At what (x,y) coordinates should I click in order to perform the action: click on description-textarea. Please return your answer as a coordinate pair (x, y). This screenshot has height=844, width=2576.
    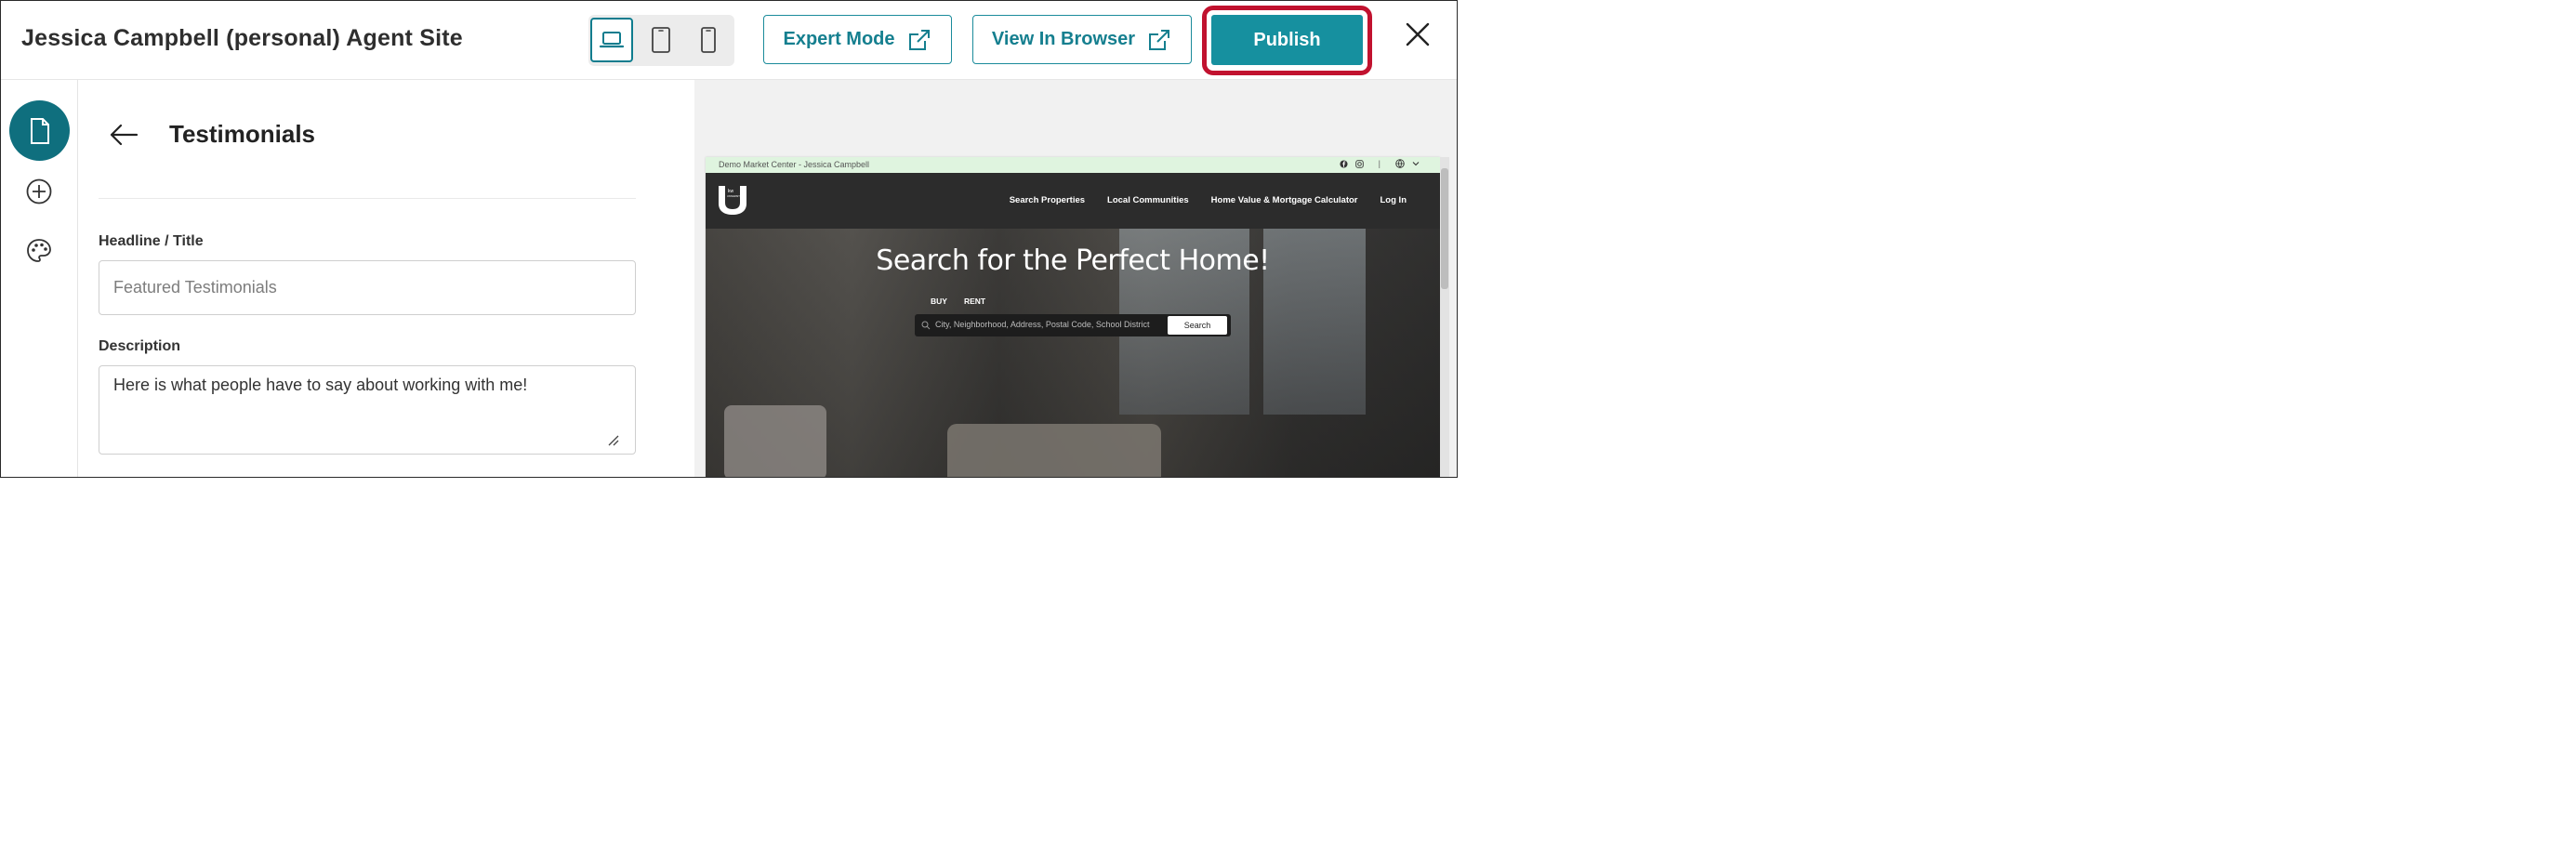
    Looking at the image, I should click on (367, 410).